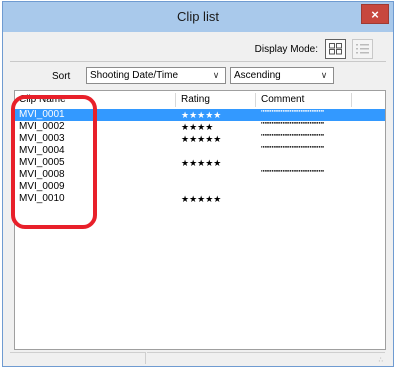  Describe the element at coordinates (198, 61) in the screenshot. I see `toolbar-divider` at that location.